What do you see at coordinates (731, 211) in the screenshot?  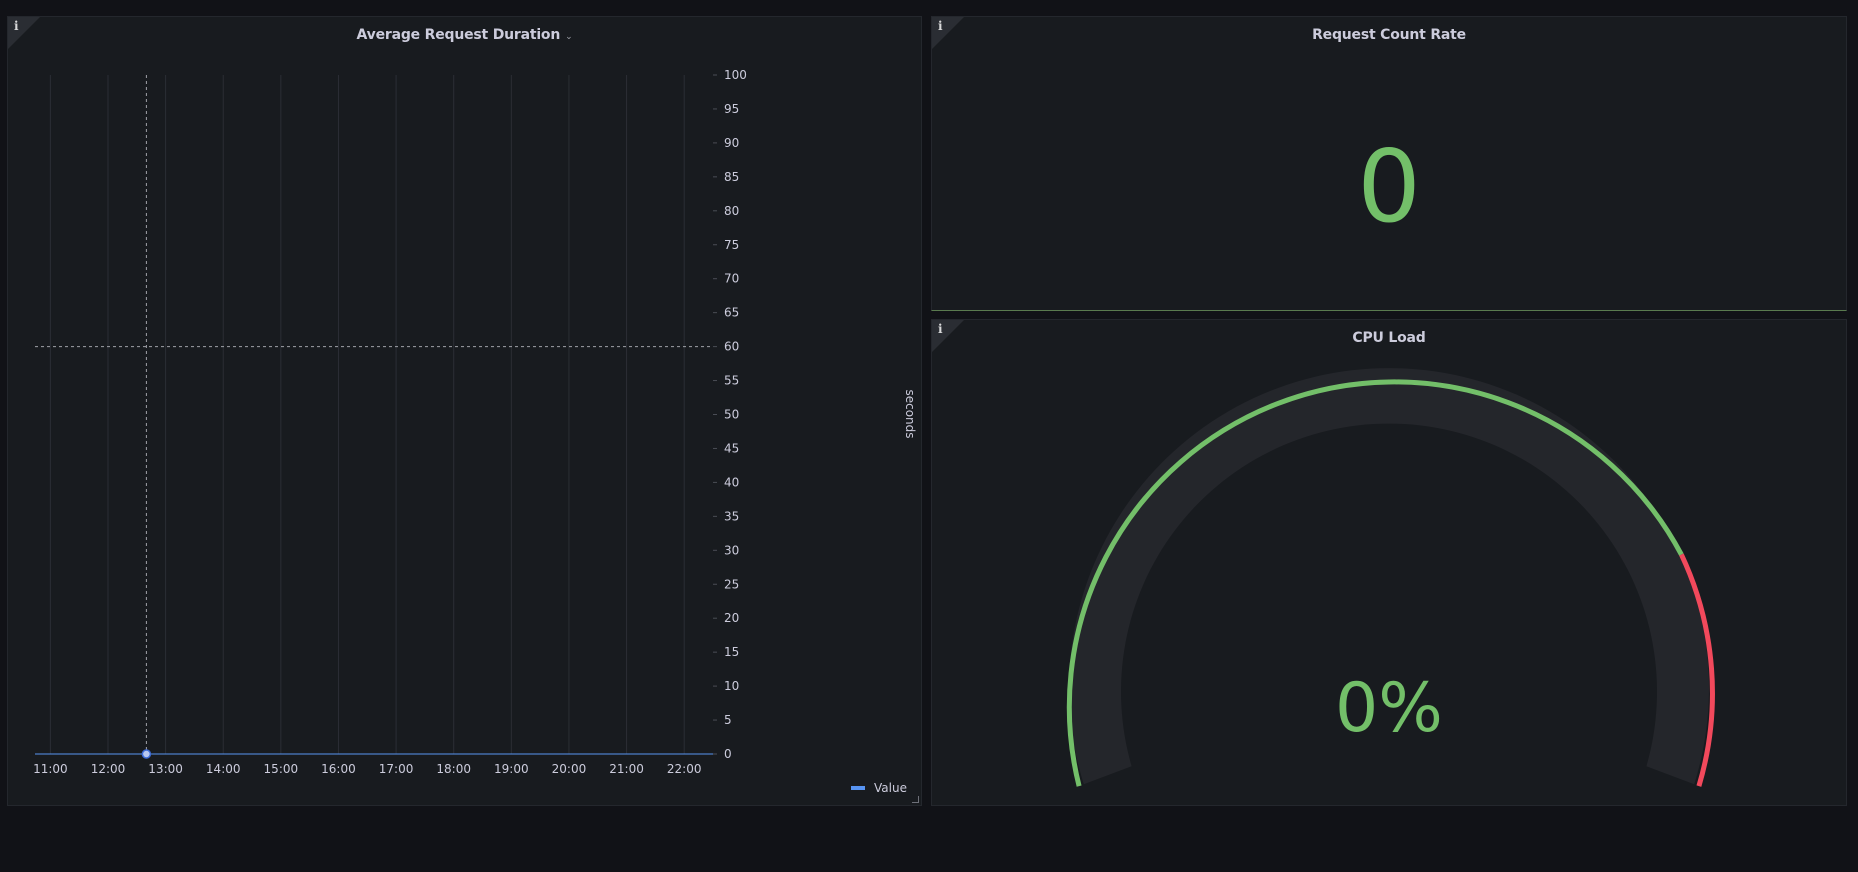 I see `y-tick-label: 80` at bounding box center [731, 211].